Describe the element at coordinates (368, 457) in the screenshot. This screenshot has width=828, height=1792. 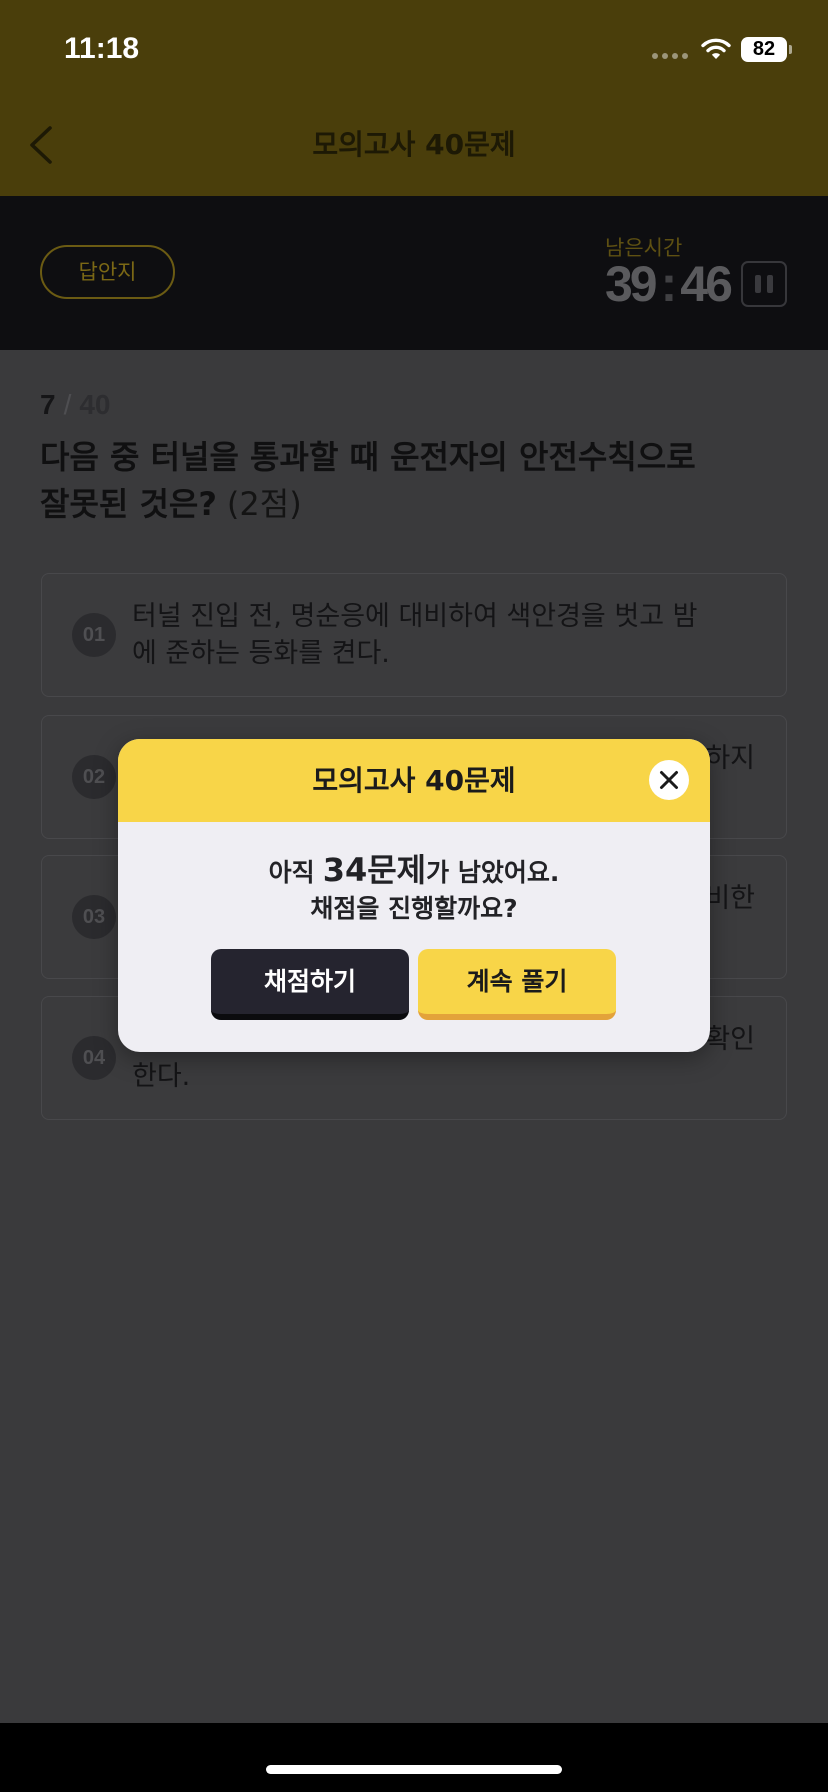
I see `question-line-1: 다음 중 터널을 통과할 때 운전자의 안전수칙으로` at that location.